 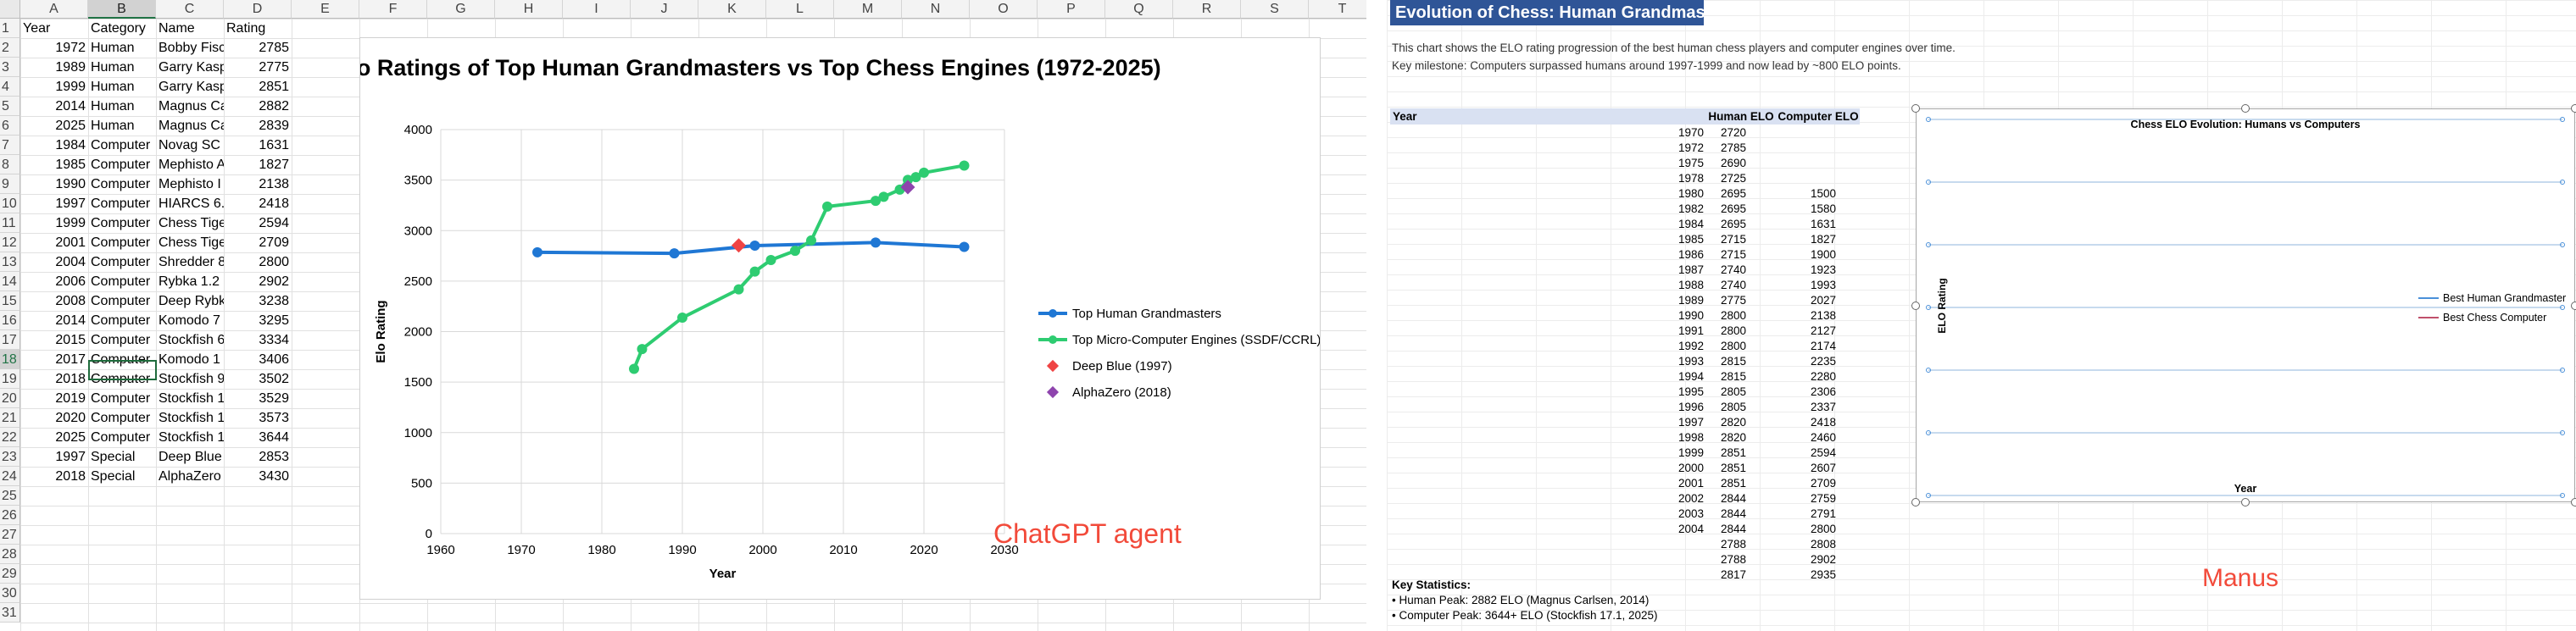 What do you see at coordinates (54, 262) in the screenshot?
I see `sheet-cell: 2004` at bounding box center [54, 262].